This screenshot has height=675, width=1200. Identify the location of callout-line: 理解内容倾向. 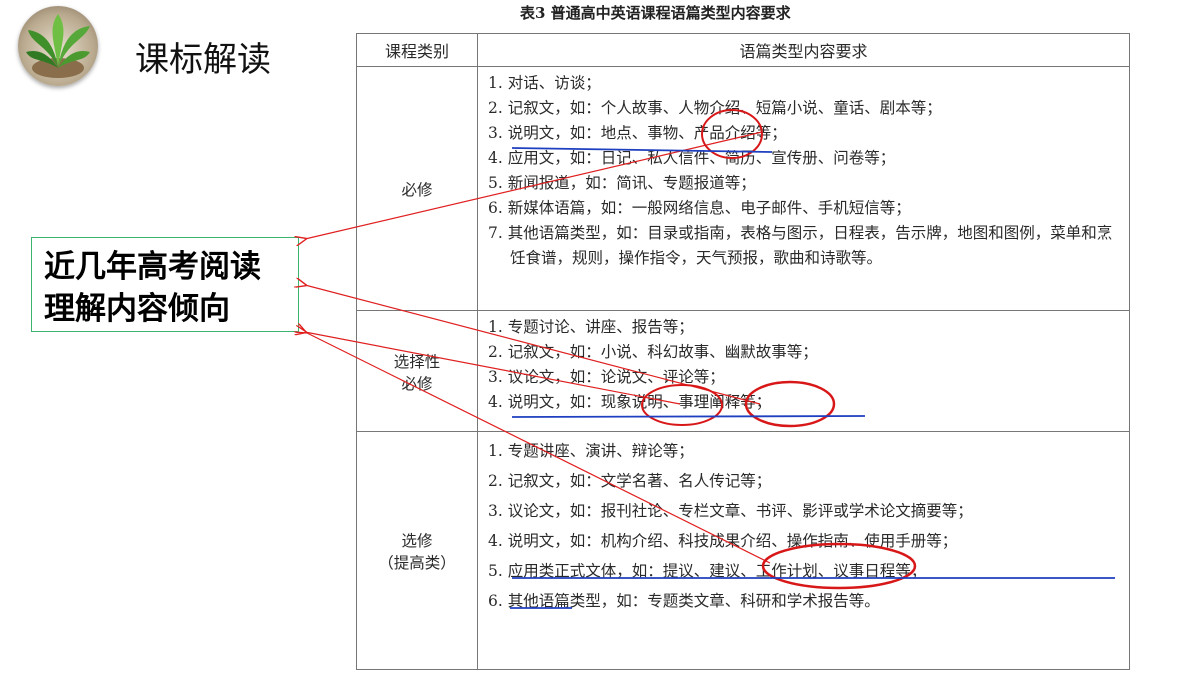
(137, 309).